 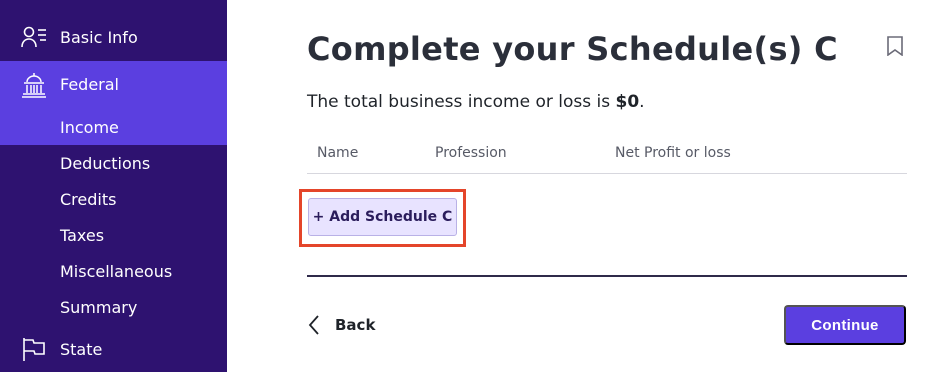 I want to click on sidebar-item-label: State, so click(x=81, y=349).